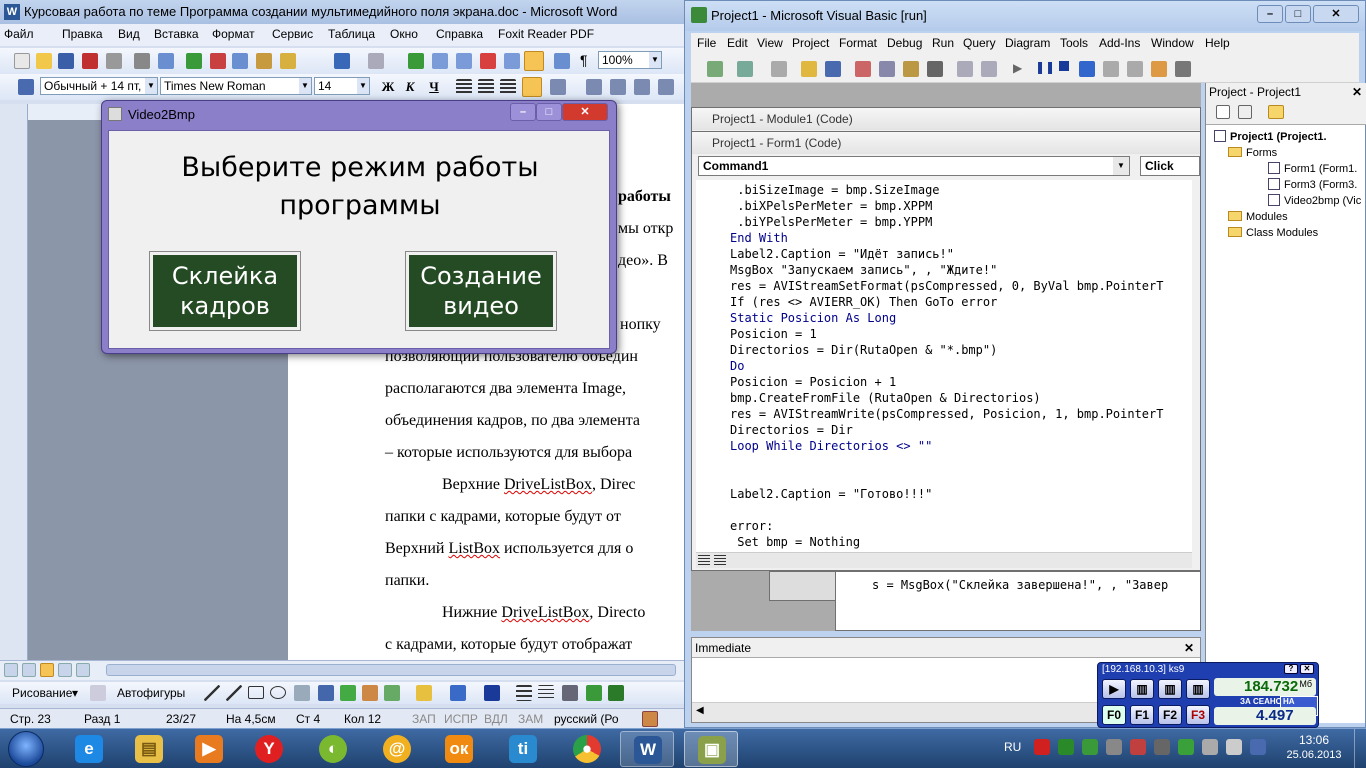 The image size is (1366, 768). What do you see at coordinates (459, 749) in the screenshot?
I see `taskbar-odnoklassniki: ок` at bounding box center [459, 749].